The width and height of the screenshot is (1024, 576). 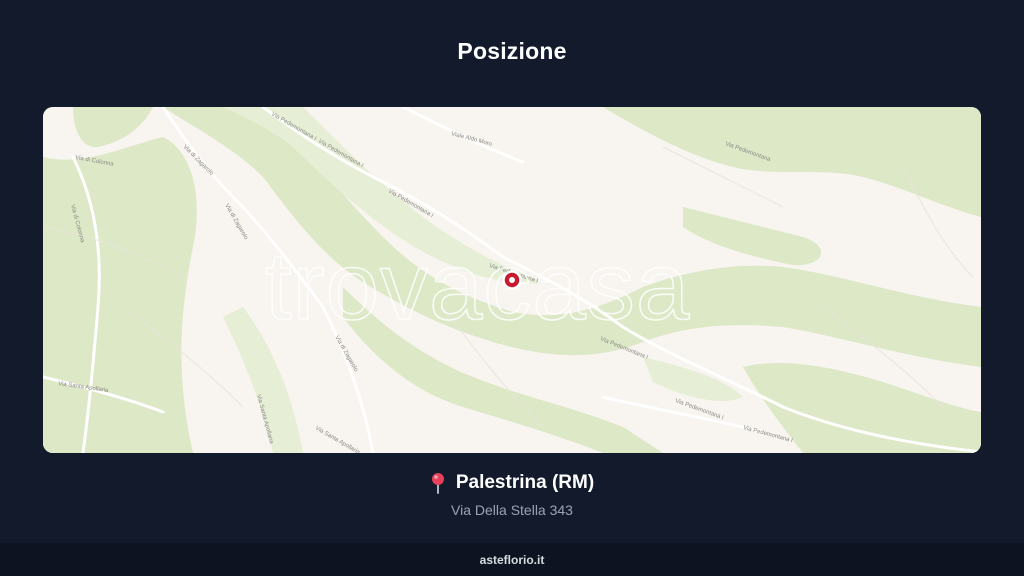 What do you see at coordinates (477, 286) in the screenshot?
I see `watermark-logo: trovacasa` at bounding box center [477, 286].